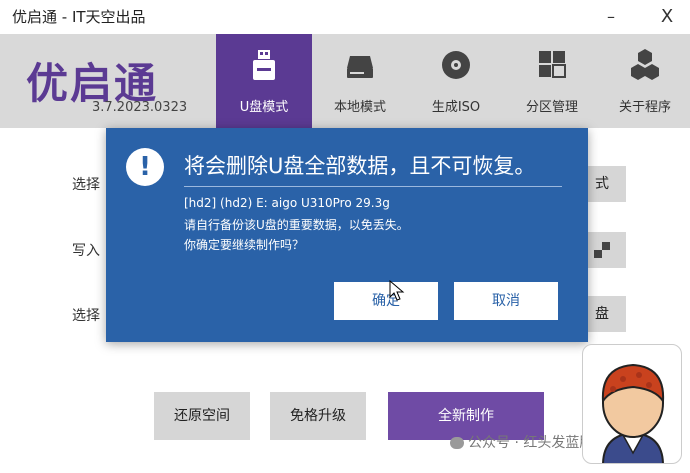  Describe the element at coordinates (202, 416) in the screenshot. I see `restore-space-button: 还原空间` at that location.